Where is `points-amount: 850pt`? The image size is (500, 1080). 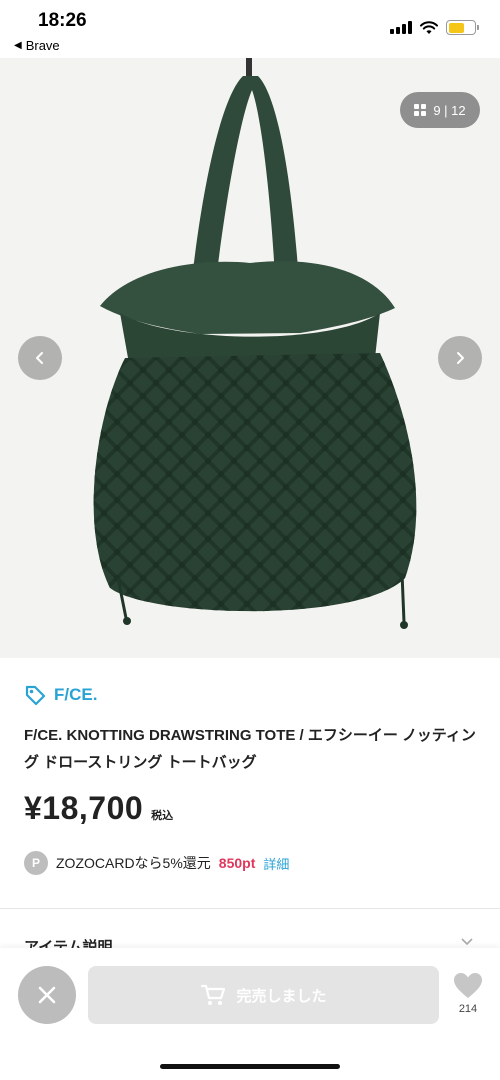
points-amount: 850pt is located at coordinates (237, 863).